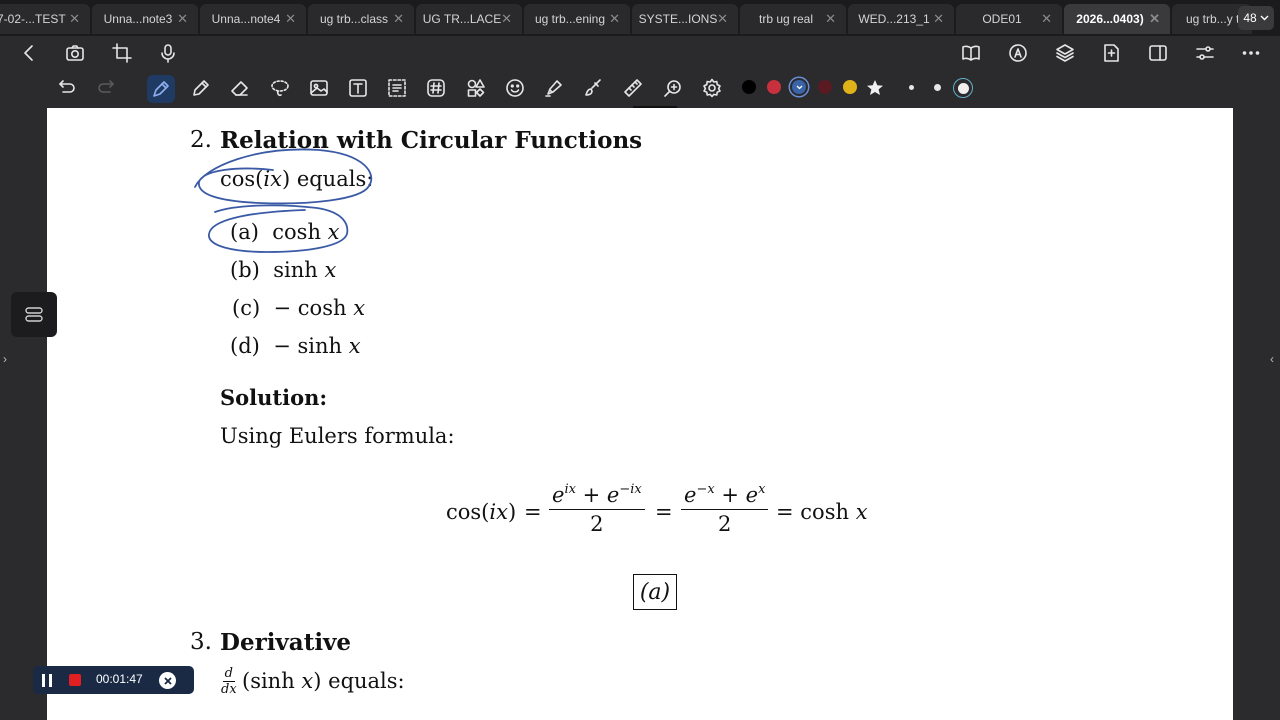  What do you see at coordinates (822, 512) in the screenshot?
I see `formula-rhs: = cosh x` at bounding box center [822, 512].